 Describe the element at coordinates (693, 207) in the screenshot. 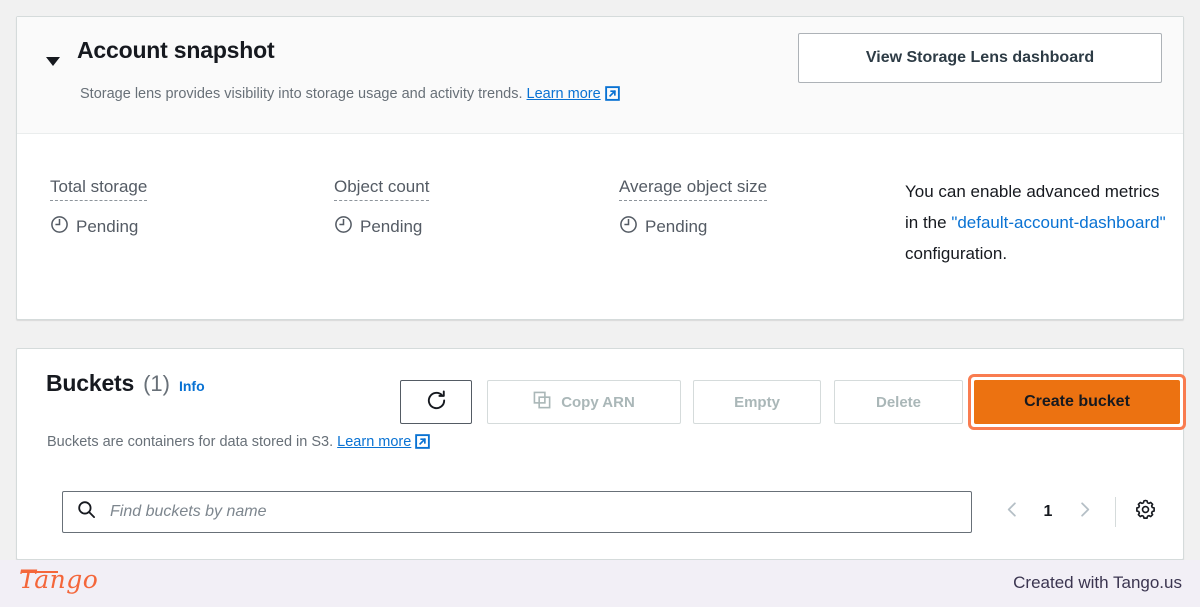

I see `metric-average-object-size: Average object size Pending` at that location.